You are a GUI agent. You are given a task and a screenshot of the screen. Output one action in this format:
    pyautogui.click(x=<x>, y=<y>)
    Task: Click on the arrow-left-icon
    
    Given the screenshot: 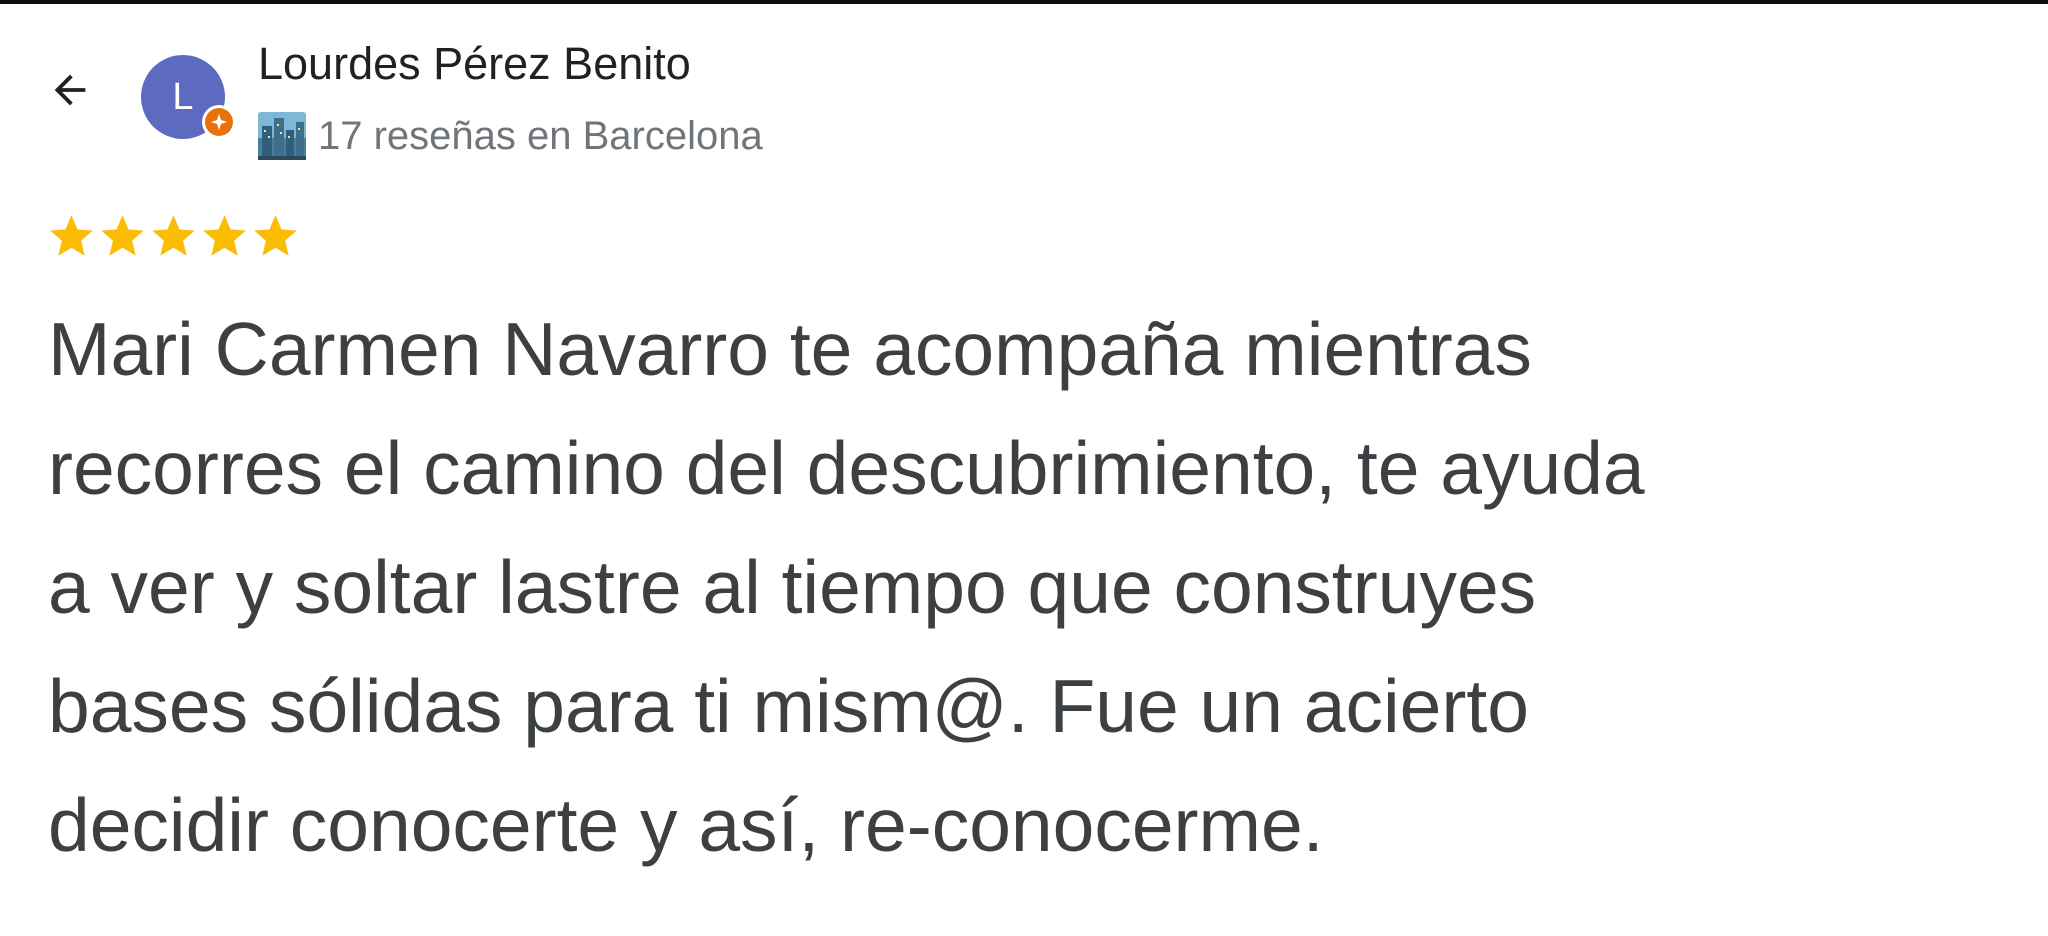 What is the action you would take?
    pyautogui.click(x=70, y=90)
    